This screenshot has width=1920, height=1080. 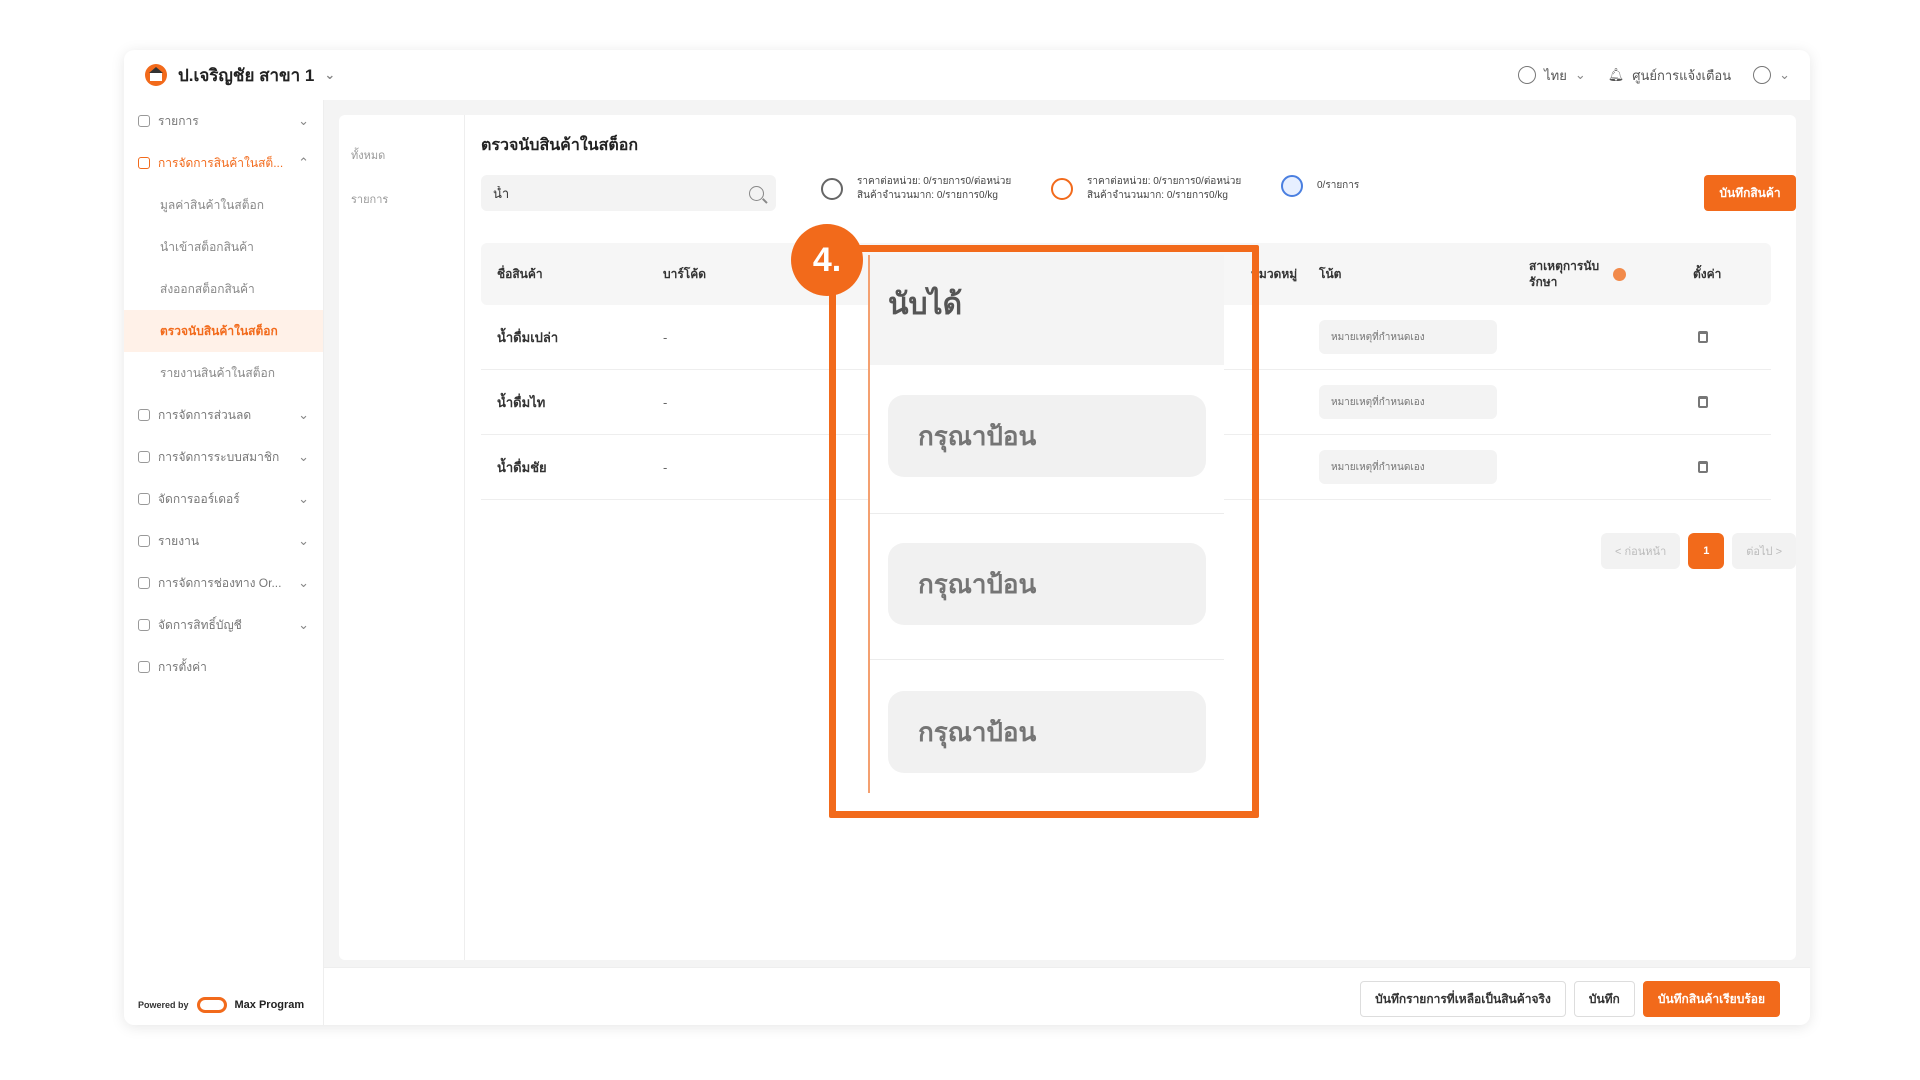 I want to click on chevron-up-icon: ⌃, so click(x=303, y=162).